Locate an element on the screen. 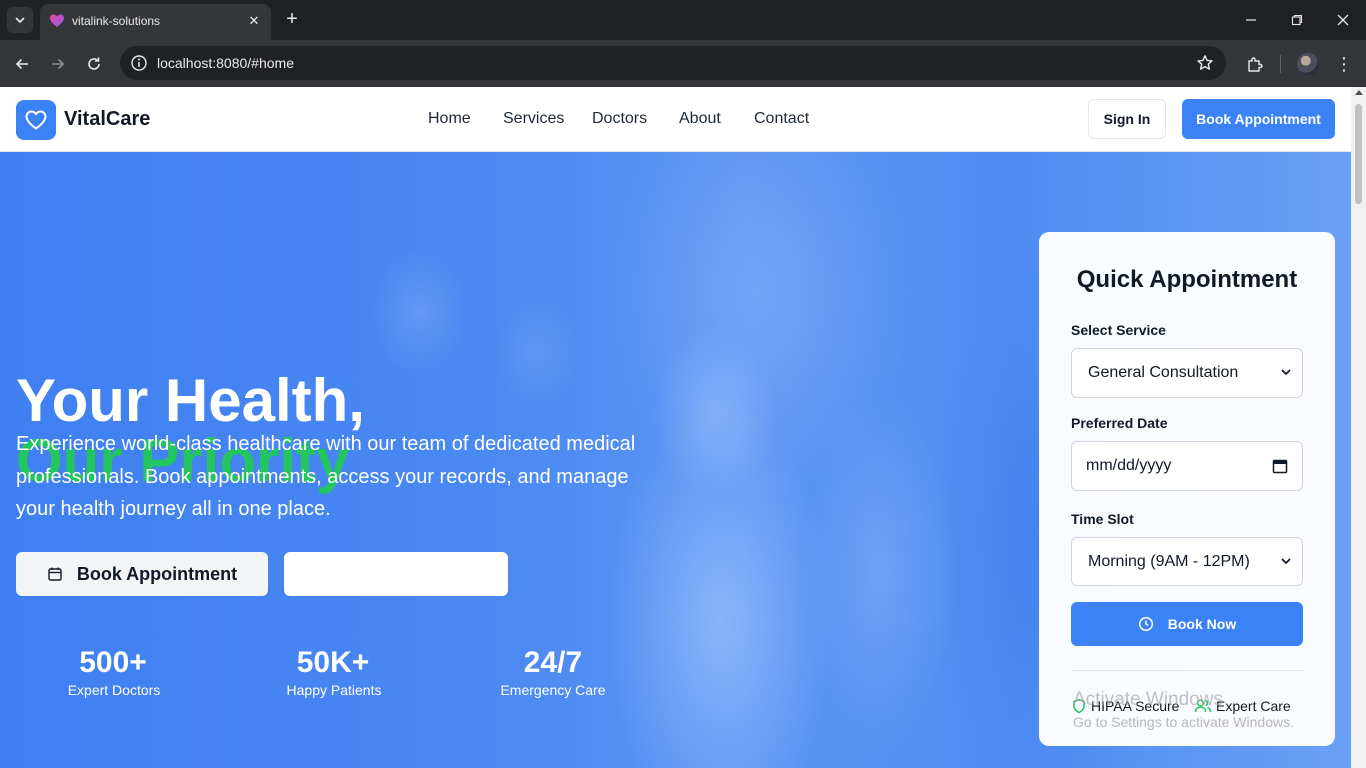 The width and height of the screenshot is (1366, 768). back-arrow-icon is located at coordinates (22, 64).